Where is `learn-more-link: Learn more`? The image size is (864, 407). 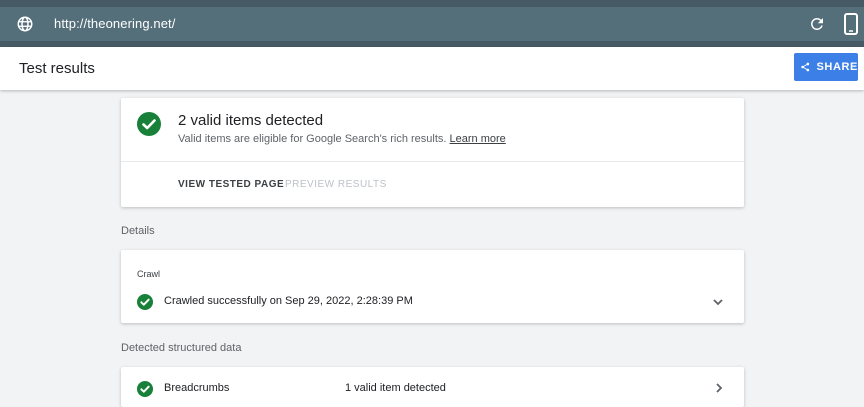 learn-more-link: Learn more is located at coordinates (478, 139).